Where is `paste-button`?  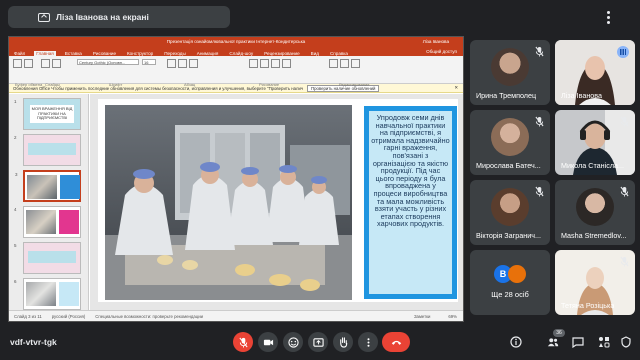
paste-button is located at coordinates (24, 63).